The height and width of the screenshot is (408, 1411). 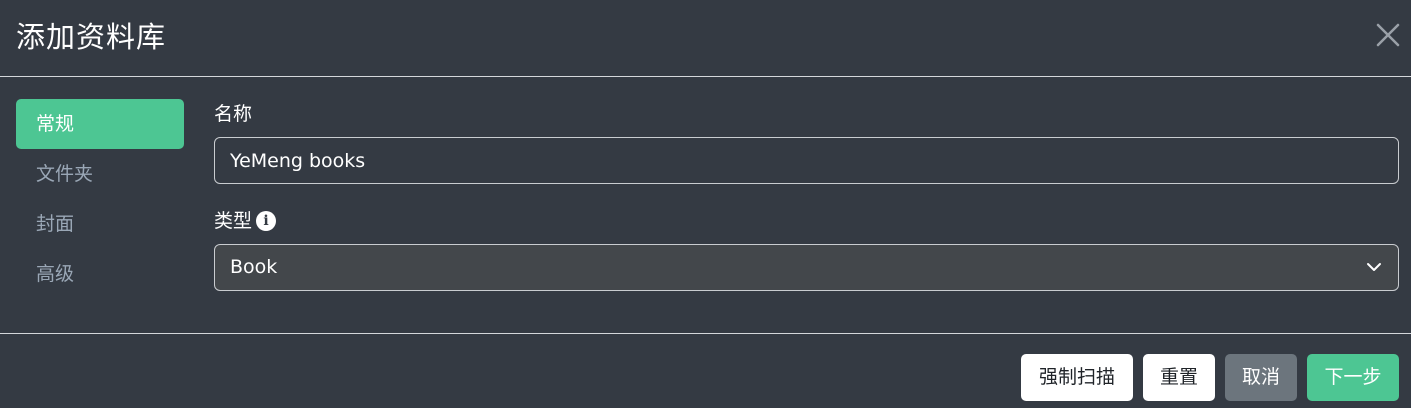 I want to click on name-label: 名称, so click(x=806, y=114).